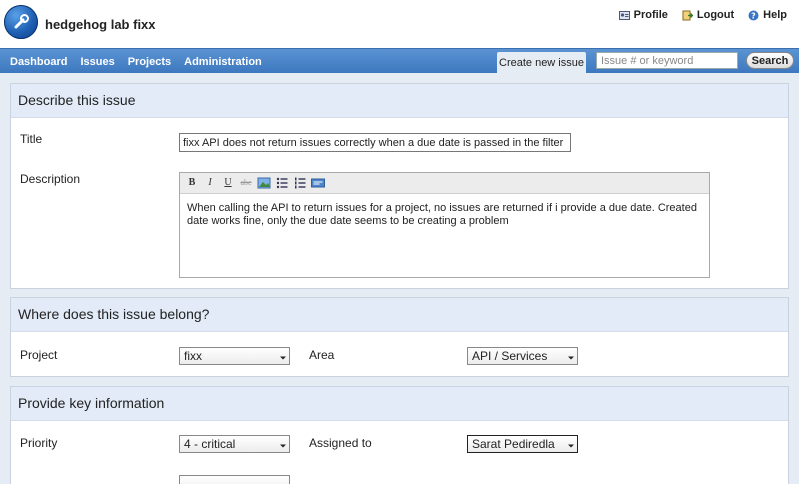 The image size is (799, 484). I want to click on editor-toolbar: B I U abc, so click(444, 183).